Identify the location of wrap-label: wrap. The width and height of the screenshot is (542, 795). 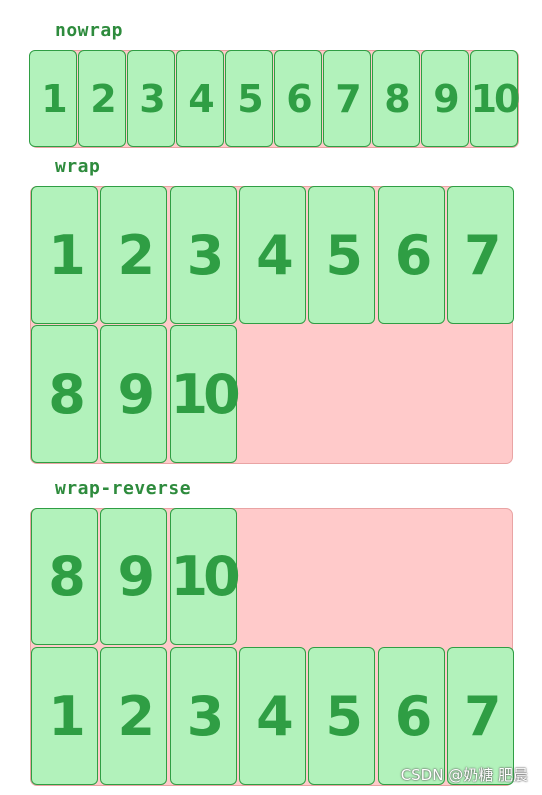
(78, 166).